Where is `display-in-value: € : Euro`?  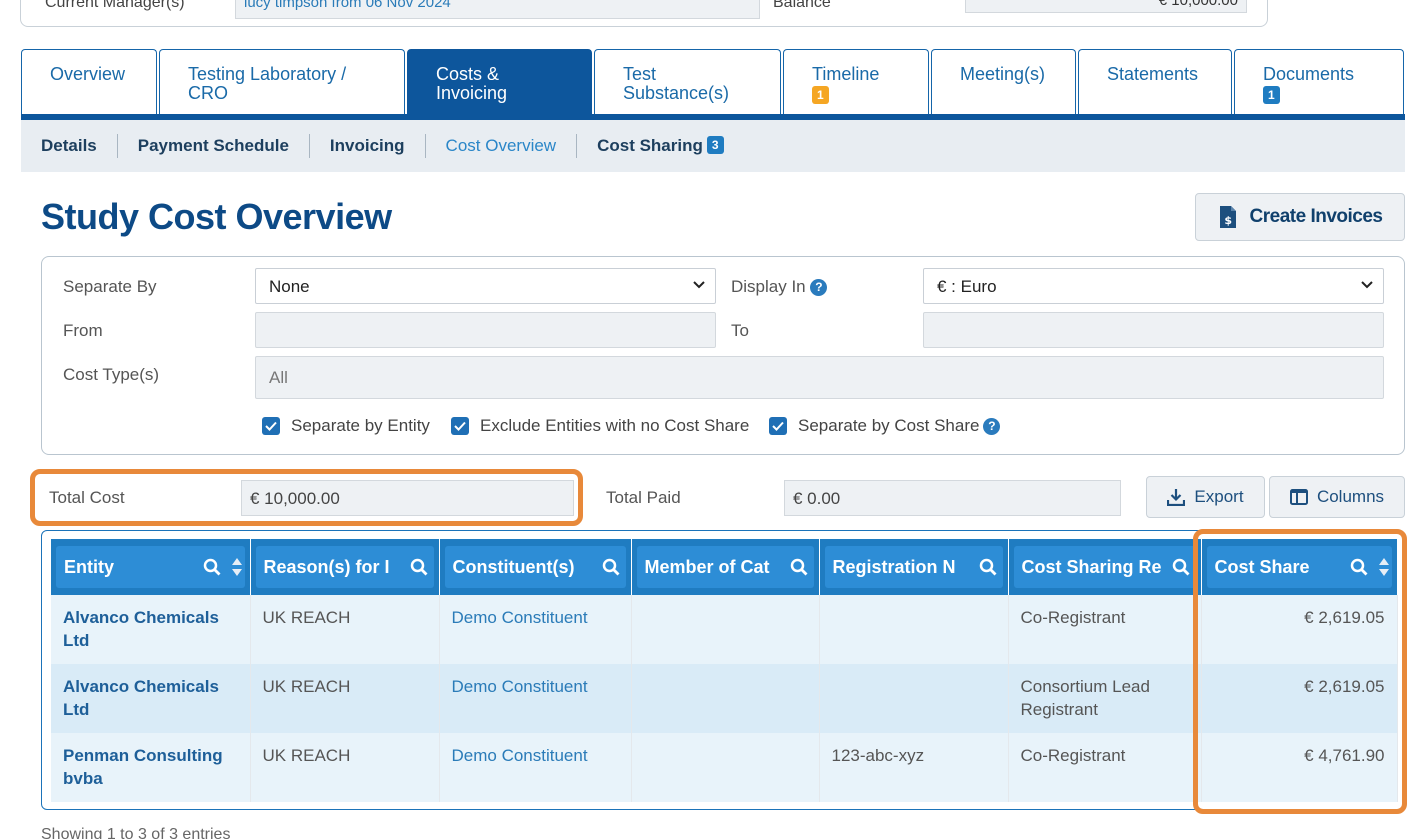
display-in-value: € : Euro is located at coordinates (967, 286).